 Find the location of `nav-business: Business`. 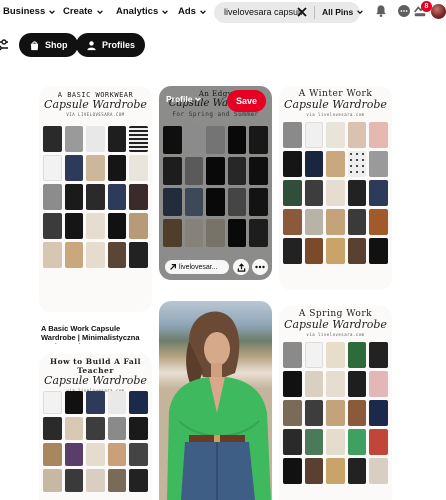

nav-business: Business is located at coordinates (29, 11).